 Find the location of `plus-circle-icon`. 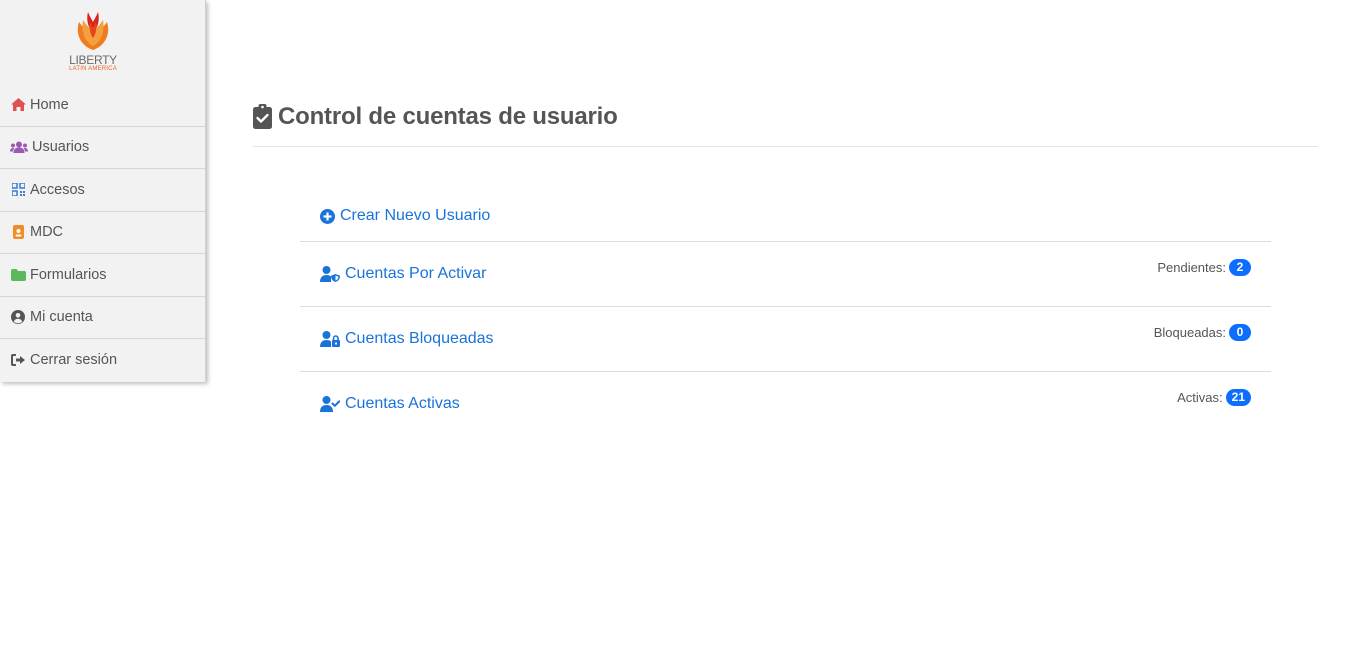

plus-circle-icon is located at coordinates (327, 216).